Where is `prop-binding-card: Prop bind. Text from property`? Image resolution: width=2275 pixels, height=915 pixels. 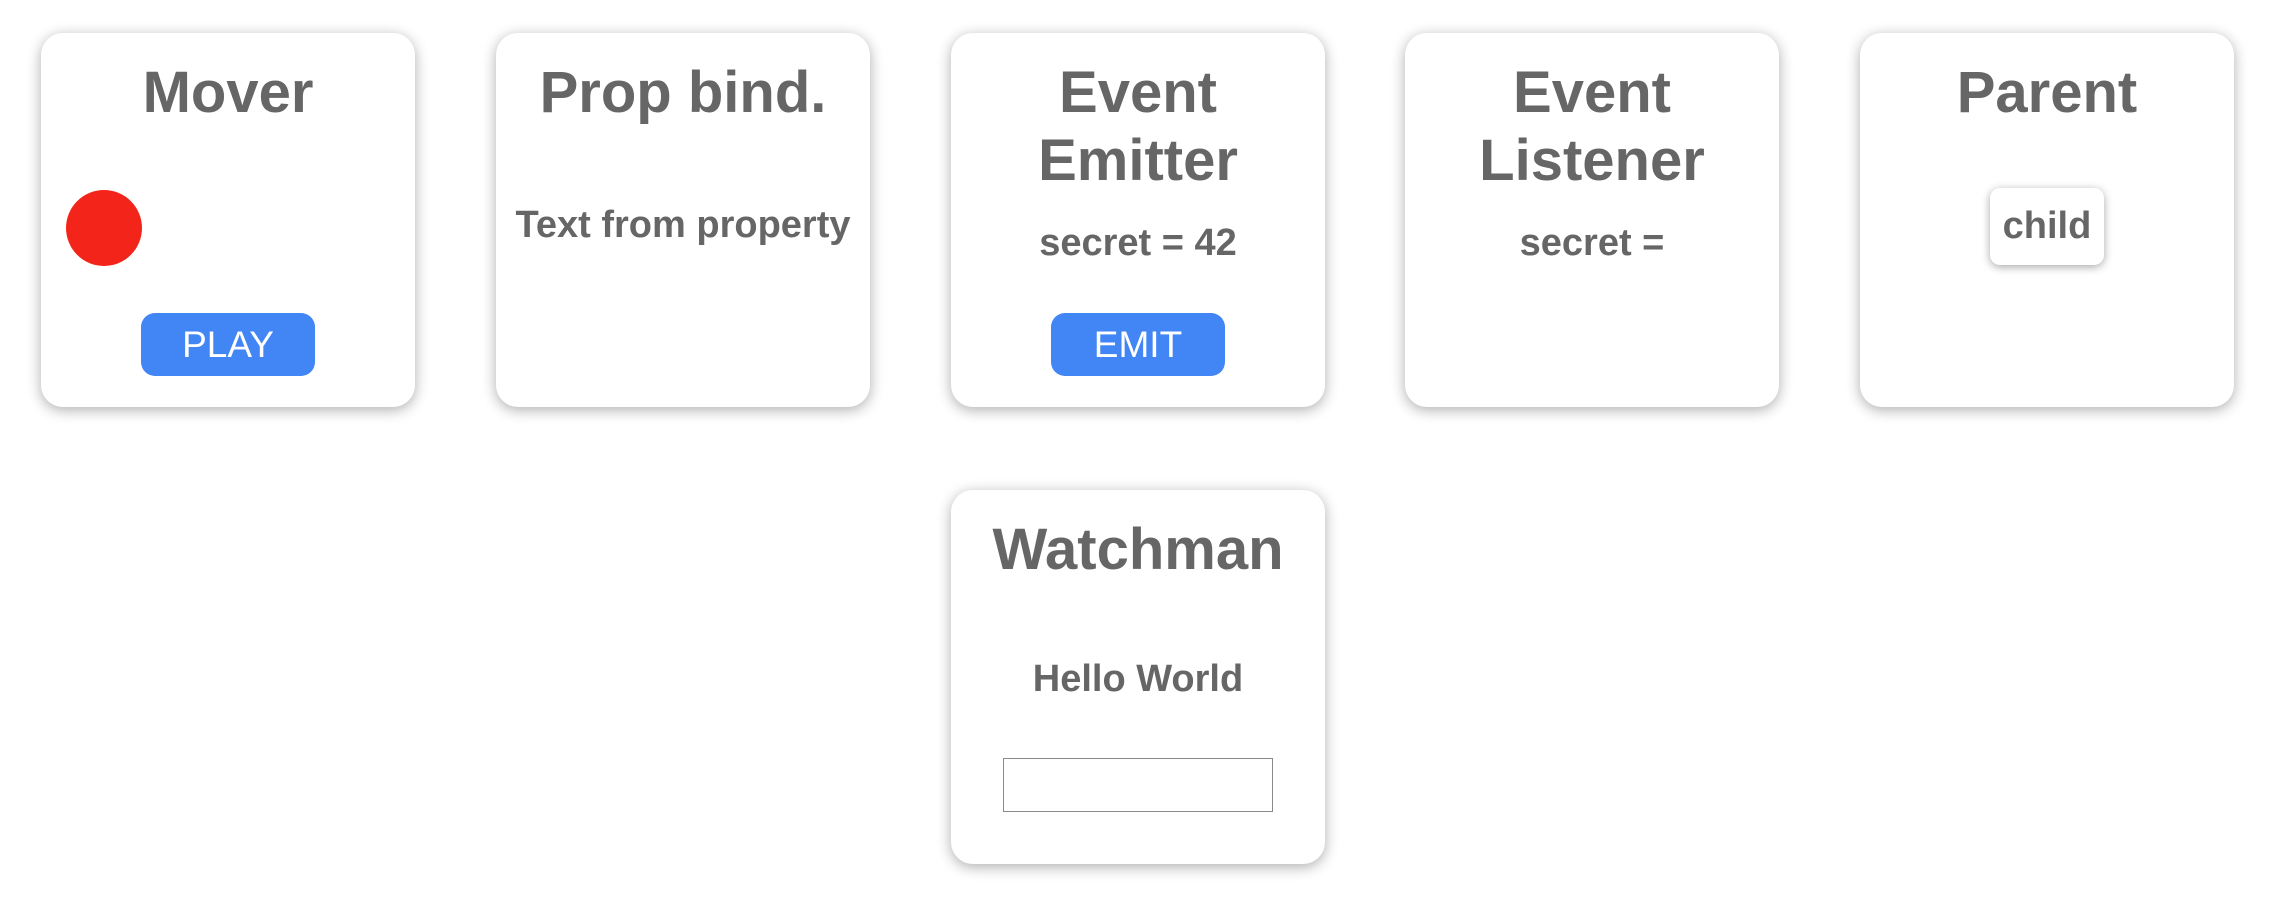
prop-binding-card: Prop bind. Text from property is located at coordinates (683, 220).